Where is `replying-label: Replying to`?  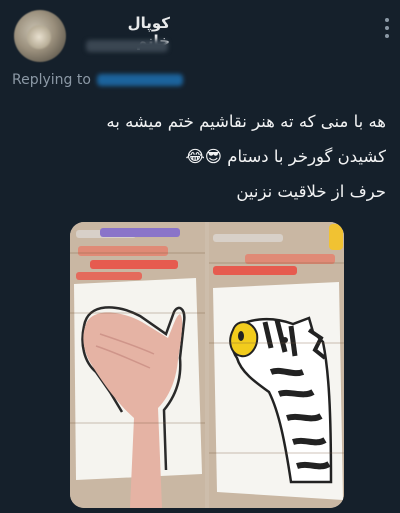 replying-label: Replying to is located at coordinates (51, 80).